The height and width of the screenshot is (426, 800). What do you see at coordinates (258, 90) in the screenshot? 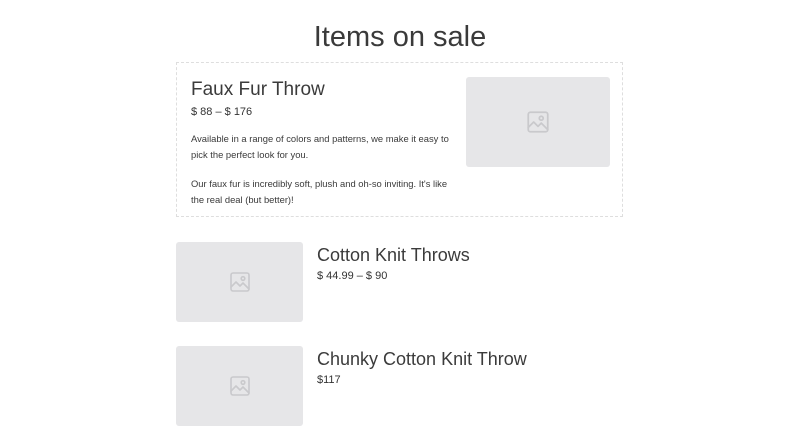
I see `product-name: Faux Fur Throw` at bounding box center [258, 90].